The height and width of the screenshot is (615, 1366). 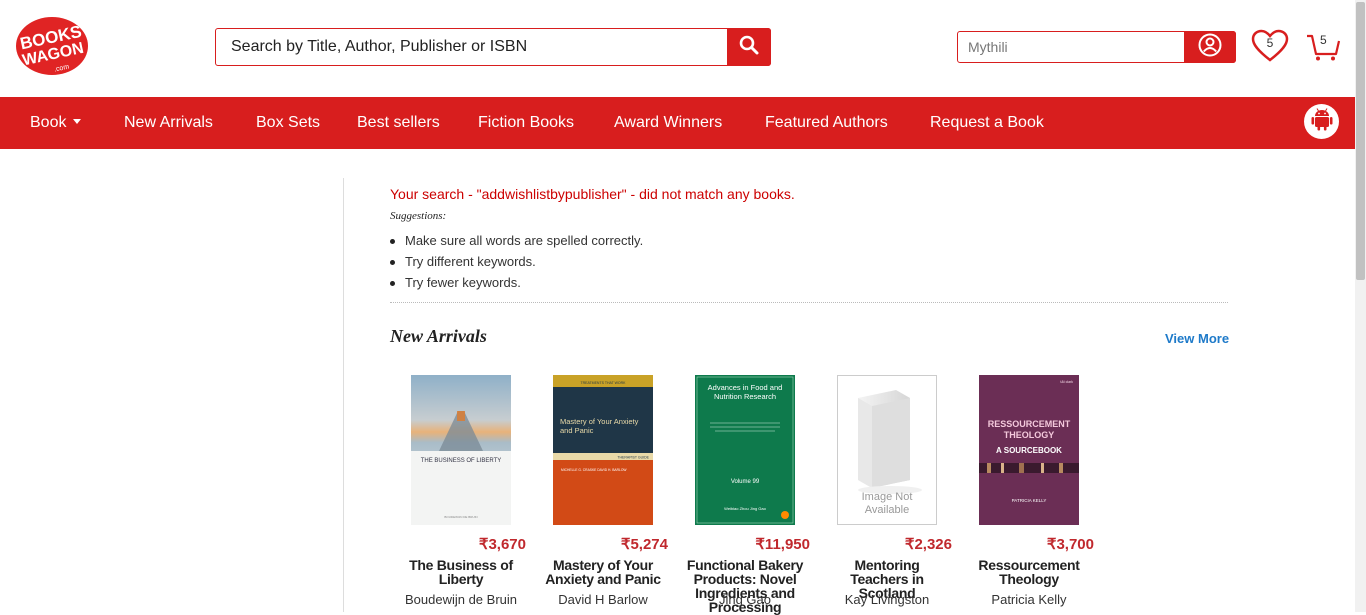 I want to click on cart-button: 5, so click(x=1323, y=46).